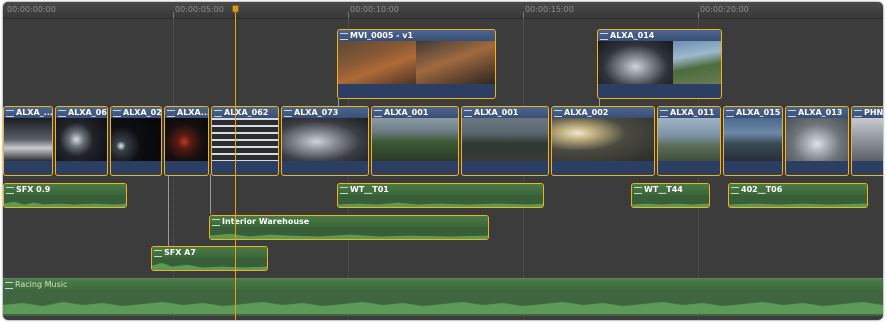 The height and width of the screenshot is (324, 887). I want to click on audio-clip-wt-t01: WT__T01, so click(440, 195).